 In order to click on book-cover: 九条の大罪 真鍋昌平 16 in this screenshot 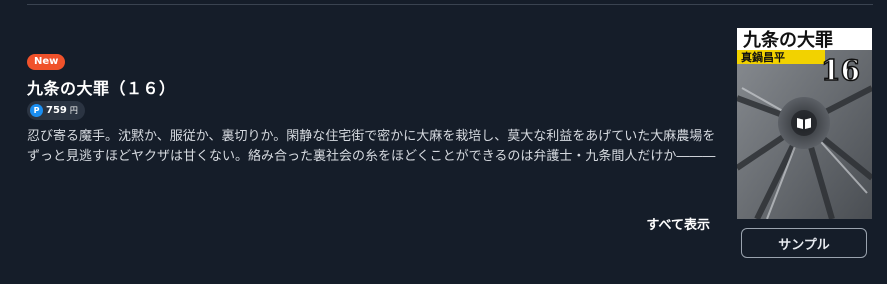, I will do `click(804, 123)`.